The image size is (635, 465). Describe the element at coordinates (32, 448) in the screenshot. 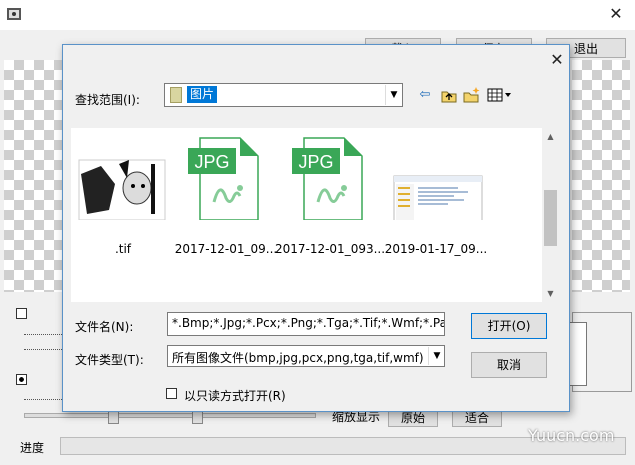

I see `progress-label: 进度` at that location.